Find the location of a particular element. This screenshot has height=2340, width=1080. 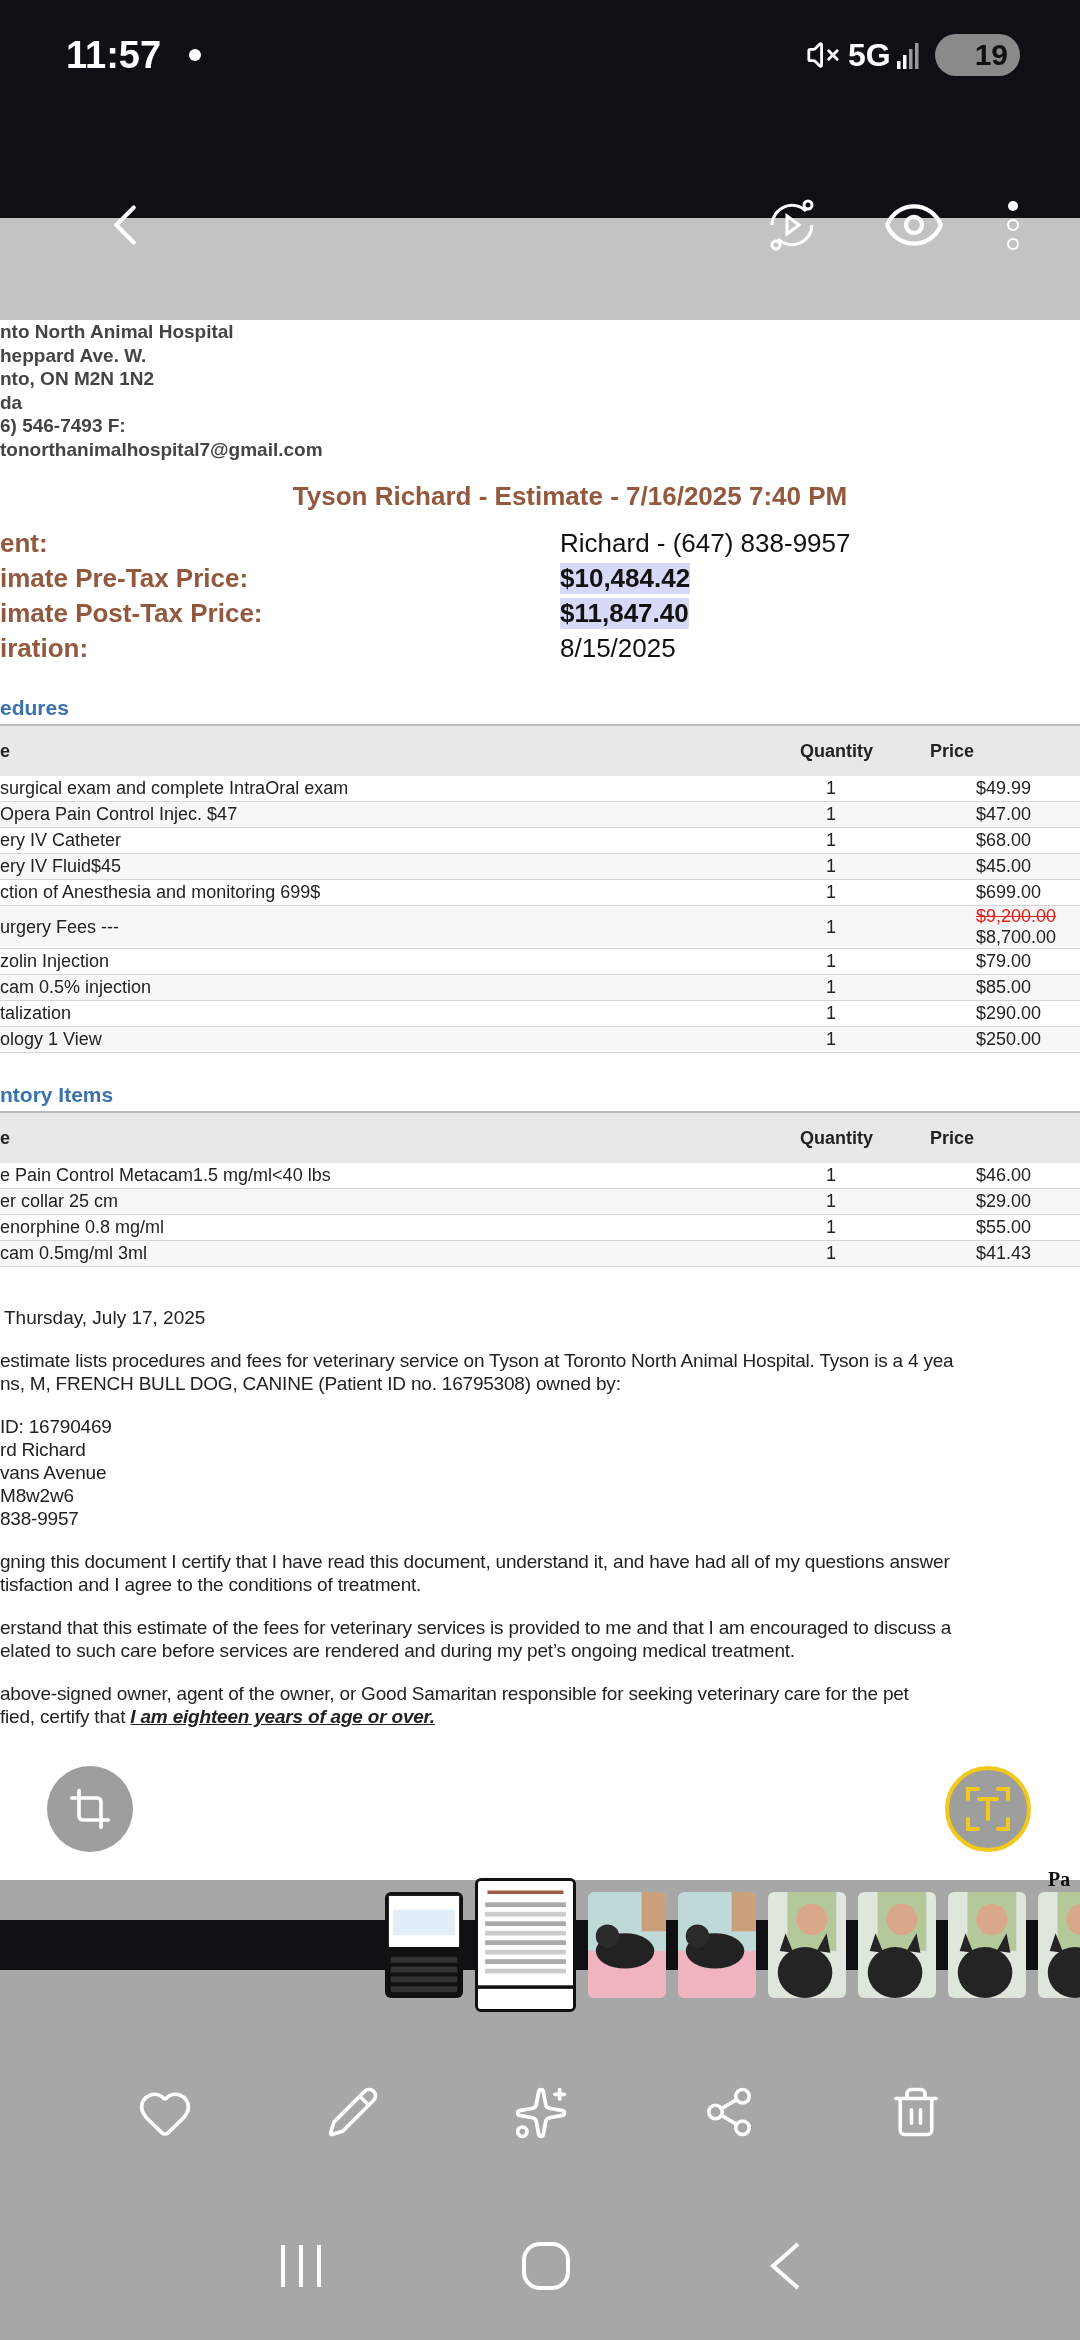

notification-dot-icon is located at coordinates (195, 55).